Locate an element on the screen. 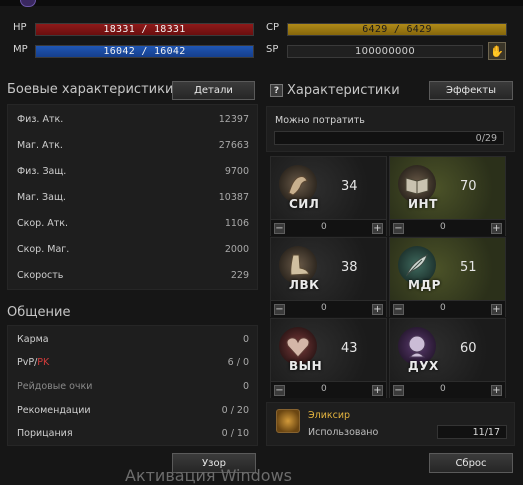 Image resolution: width=523 pixels, height=485 pixels. social-label: Рейдовые очки is located at coordinates (55, 386).